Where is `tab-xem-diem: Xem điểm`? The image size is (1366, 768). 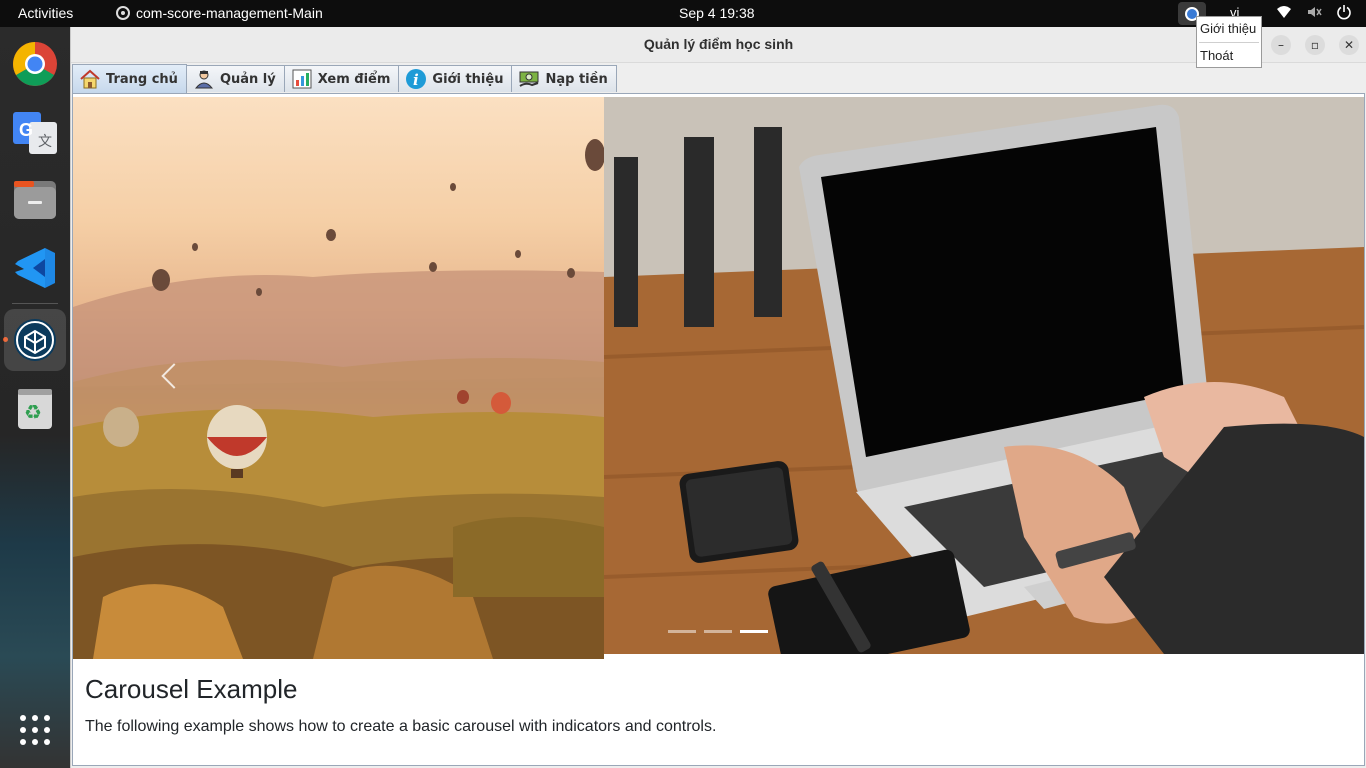 tab-xem-diem: Xem điểm is located at coordinates (341, 78).